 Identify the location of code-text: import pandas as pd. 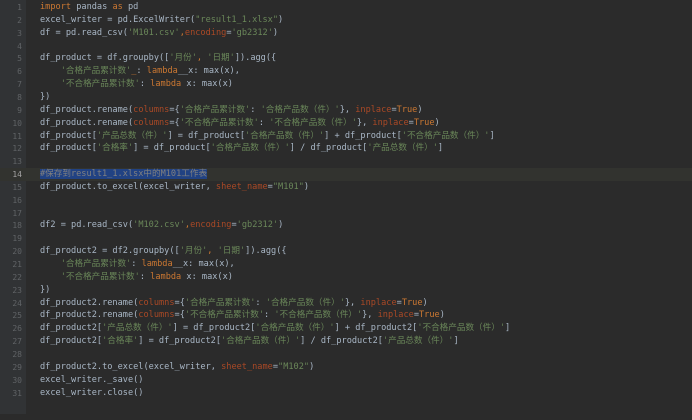
(89, 7).